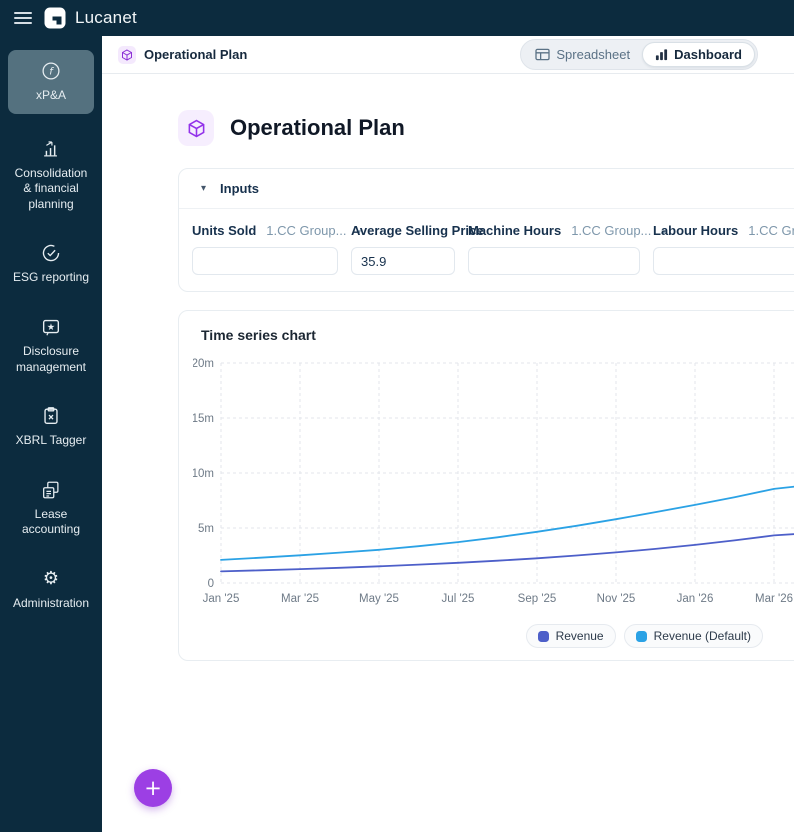 The width and height of the screenshot is (794, 832). I want to click on svg-text: 20m, so click(203, 364).